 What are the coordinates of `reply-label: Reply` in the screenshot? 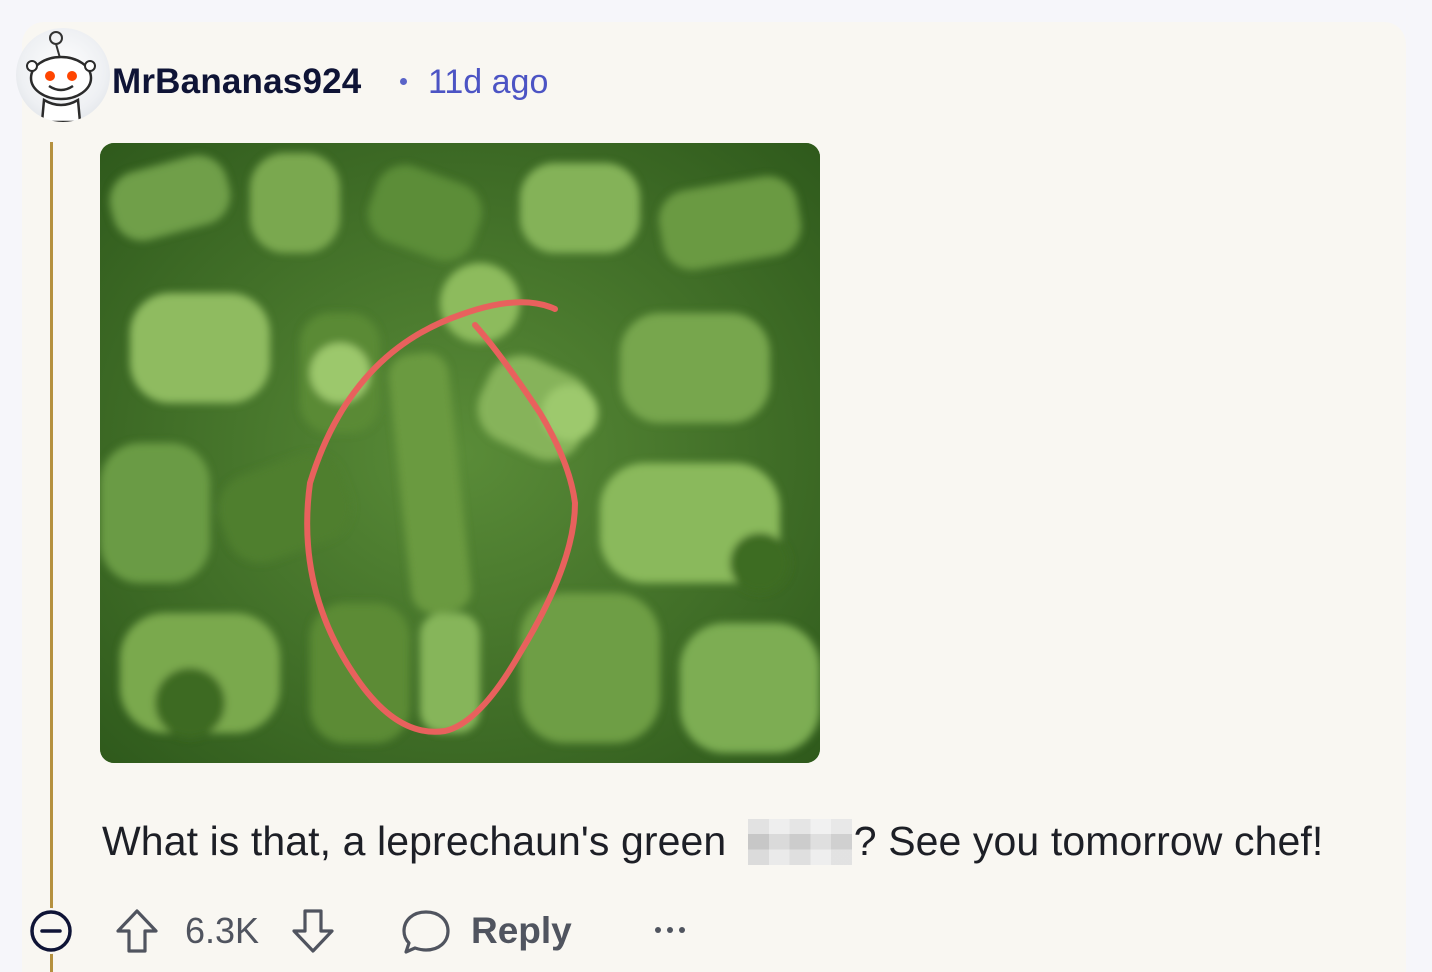 It's located at (521, 930).